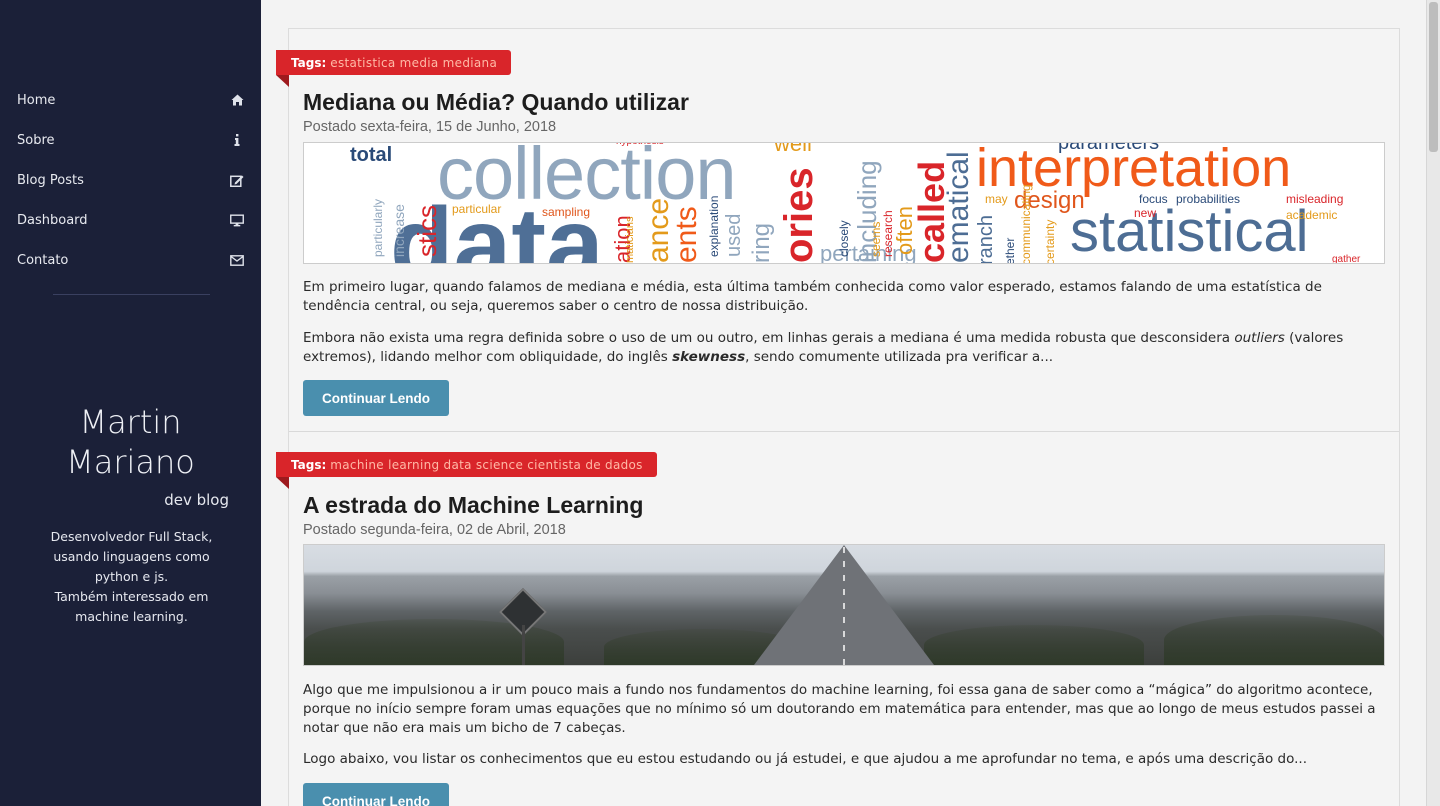  I want to click on cloud-word: certainty, so click(1050, 241).